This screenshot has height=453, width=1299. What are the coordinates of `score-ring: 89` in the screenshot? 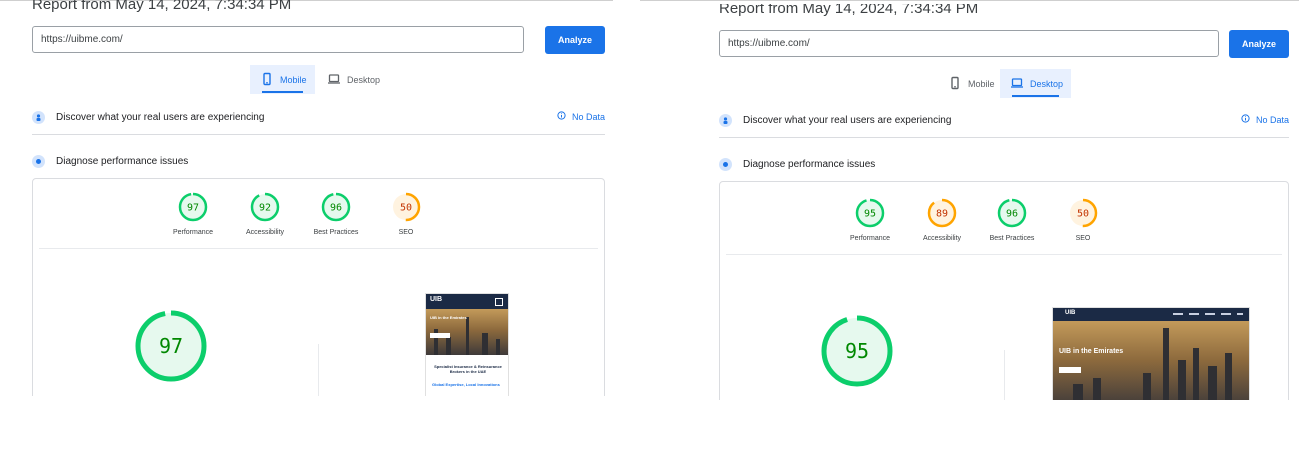 It's located at (942, 213).